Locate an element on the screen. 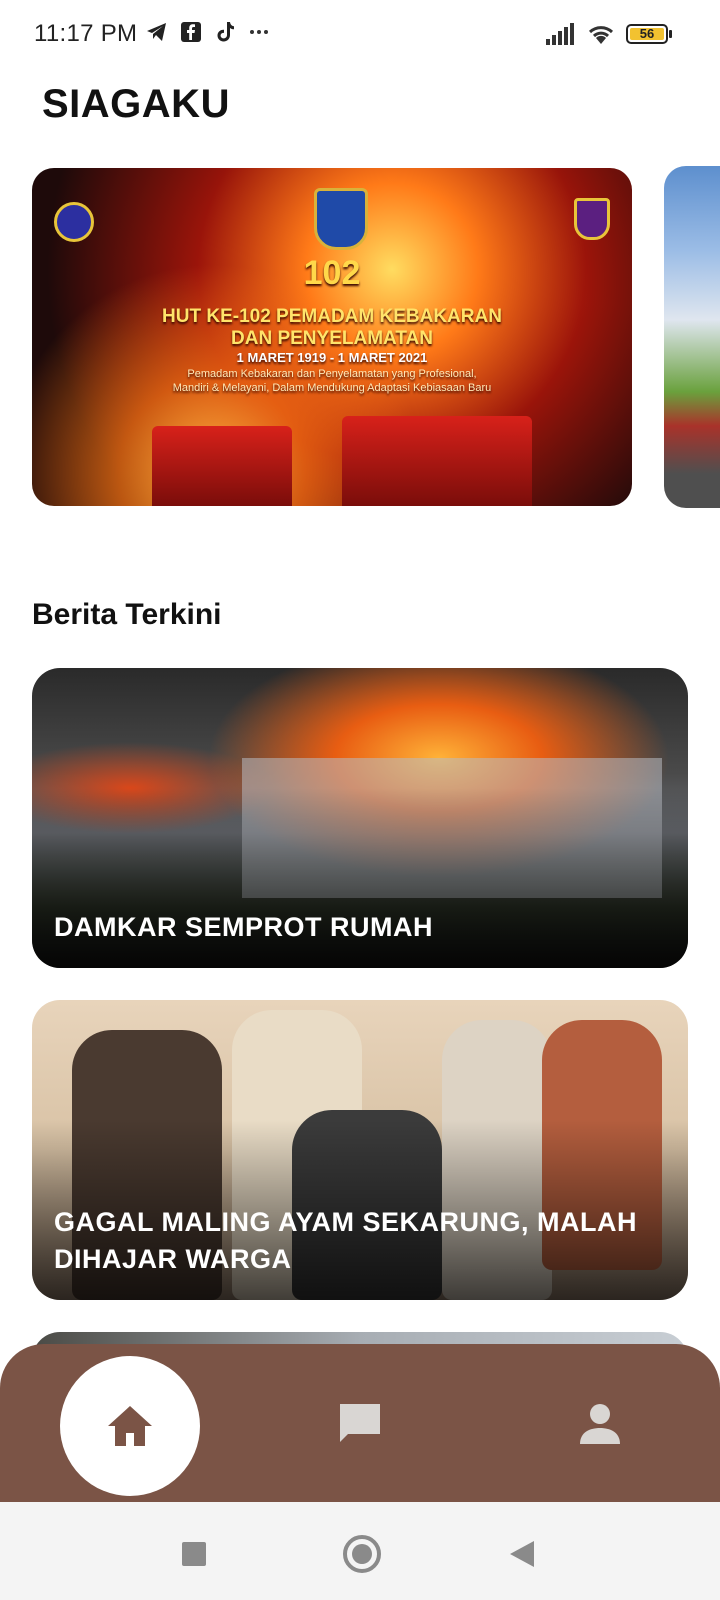  banner-headline-1: HUT KE-102 PEMADAM KEBAKARAN is located at coordinates (332, 316).